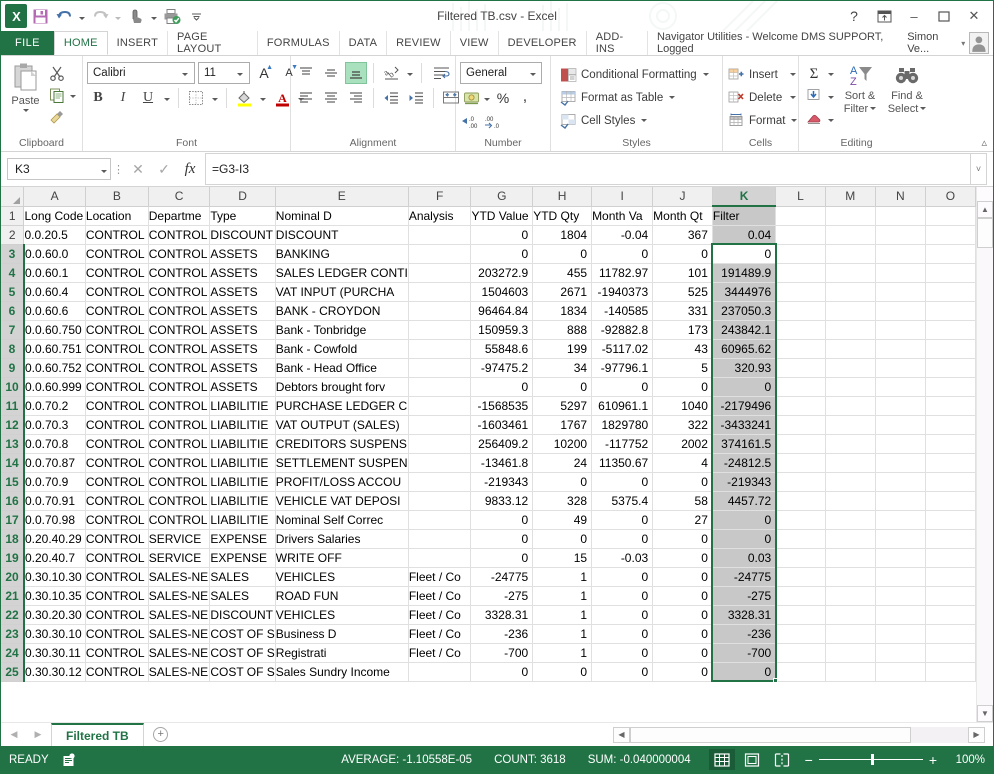  I want to click on underline-button: U, so click(148, 98).